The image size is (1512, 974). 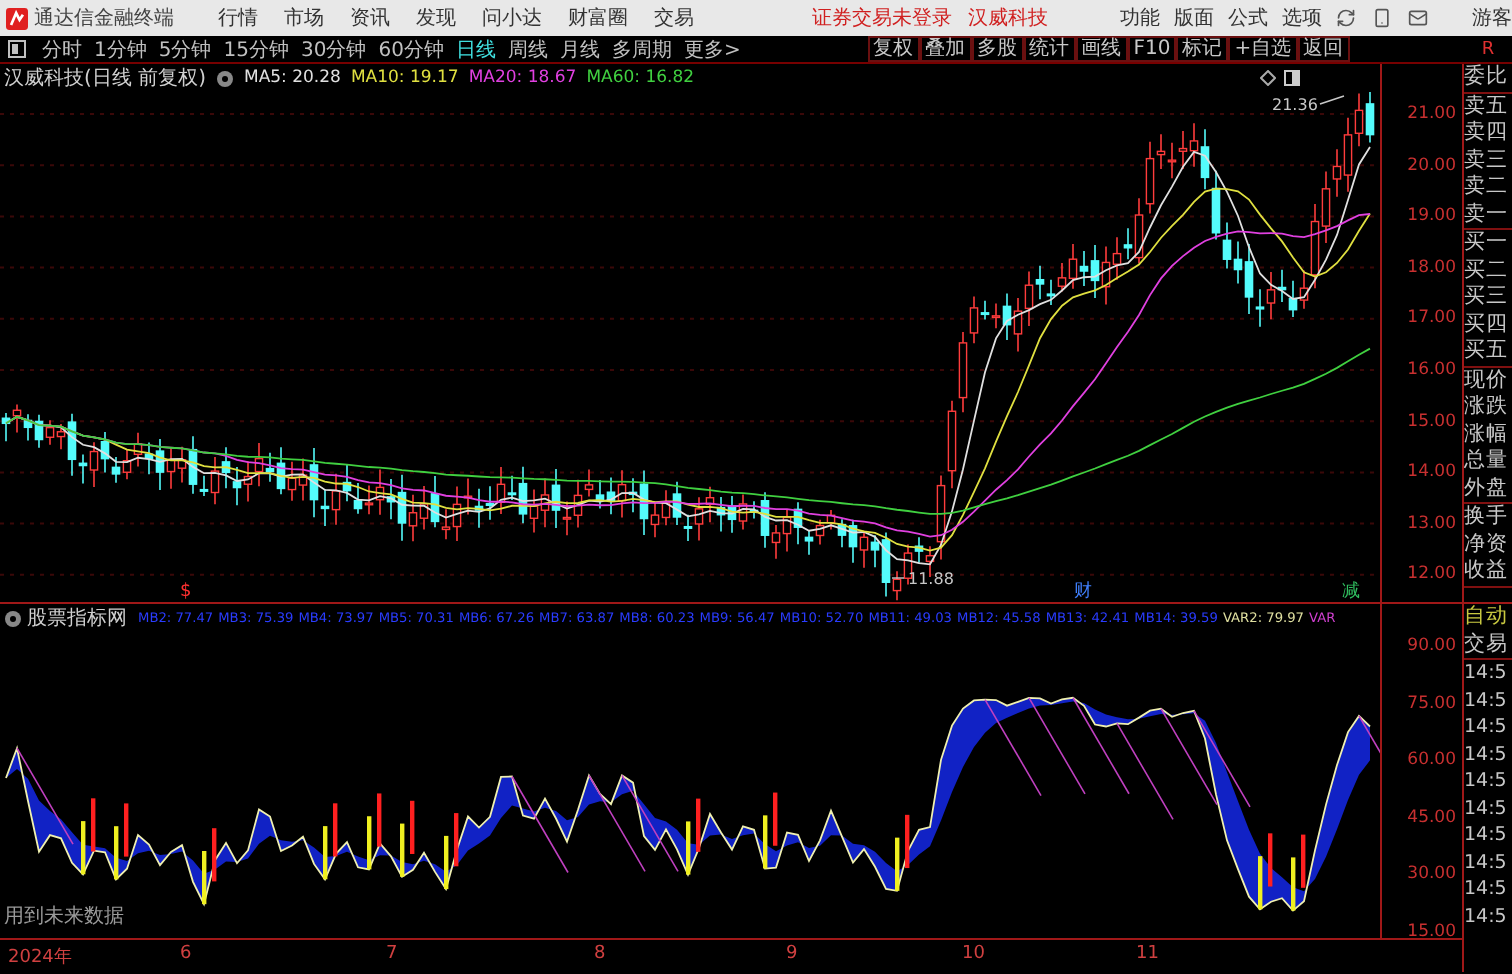 What do you see at coordinates (931, 579) in the screenshot?
I see `low-price-label: 11.88` at bounding box center [931, 579].